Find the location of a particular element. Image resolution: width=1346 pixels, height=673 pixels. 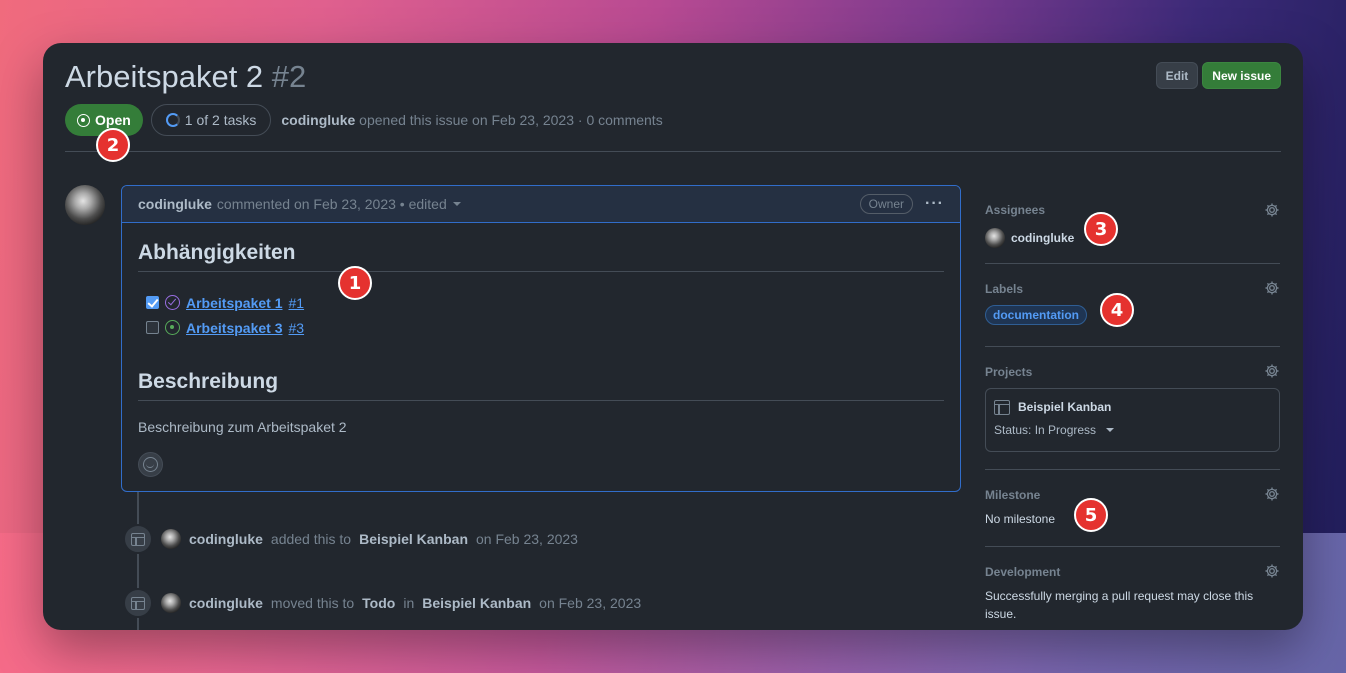

project-status-select: Status: In Progress is located at coordinates (1132, 430).